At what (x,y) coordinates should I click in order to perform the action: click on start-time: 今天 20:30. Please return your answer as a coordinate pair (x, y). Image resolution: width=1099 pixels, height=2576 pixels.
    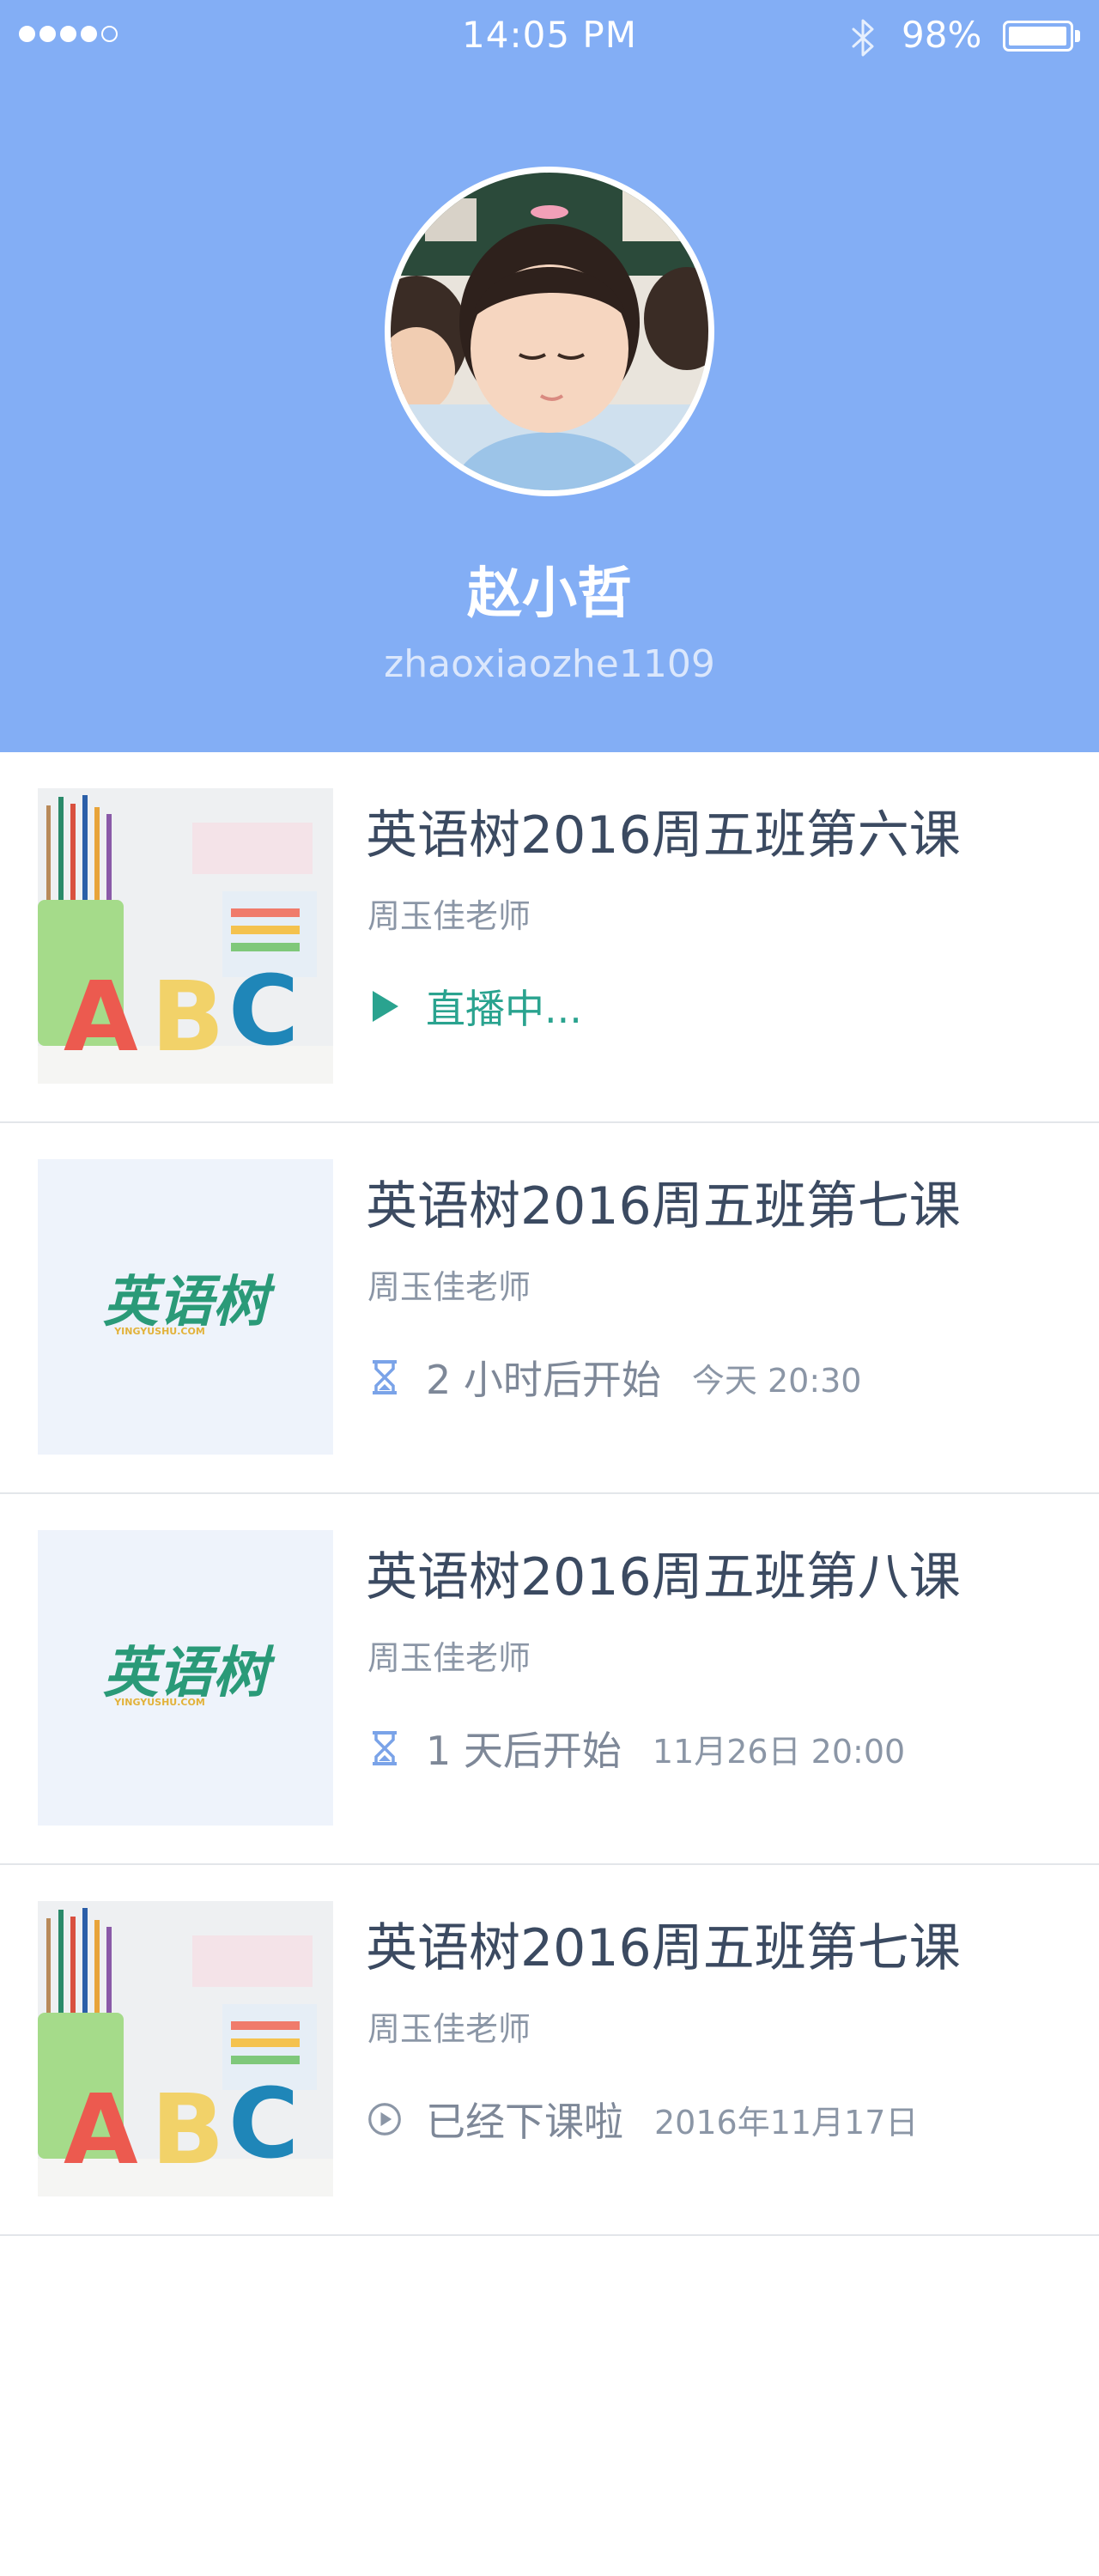
    Looking at the image, I should click on (776, 1380).